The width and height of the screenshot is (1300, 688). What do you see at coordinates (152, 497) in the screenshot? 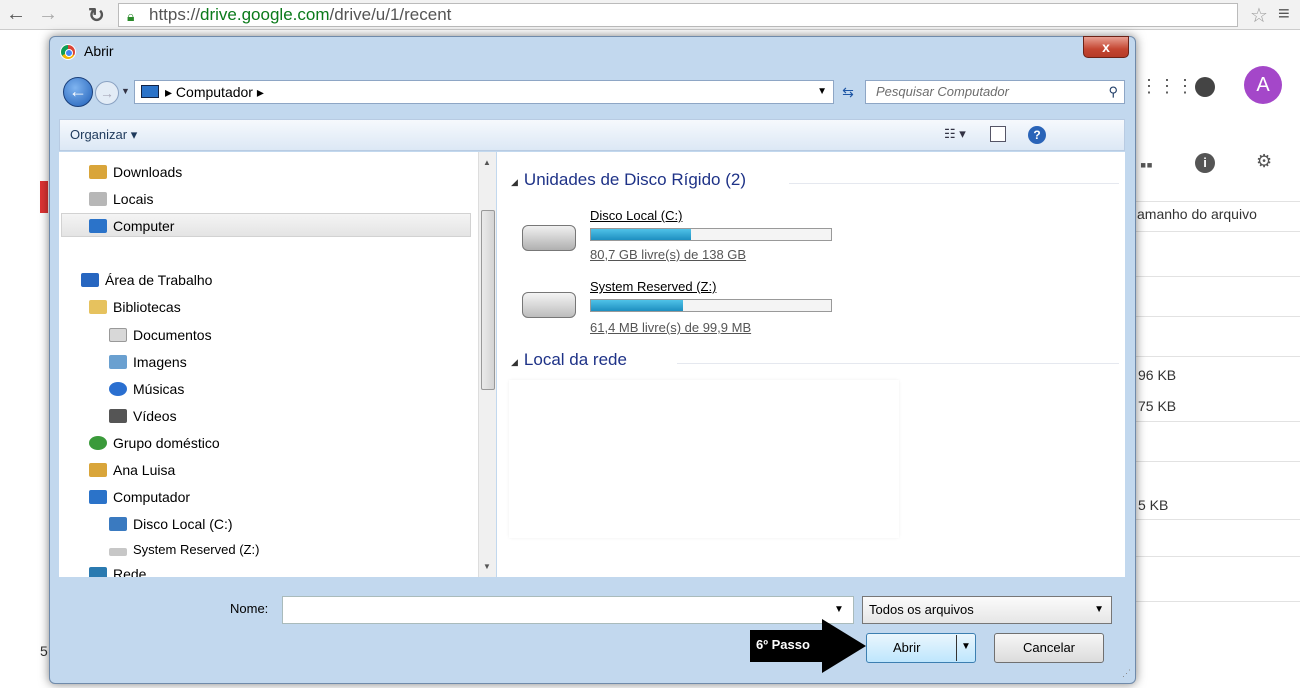
I see `sidebar-item-label: Computador` at bounding box center [152, 497].